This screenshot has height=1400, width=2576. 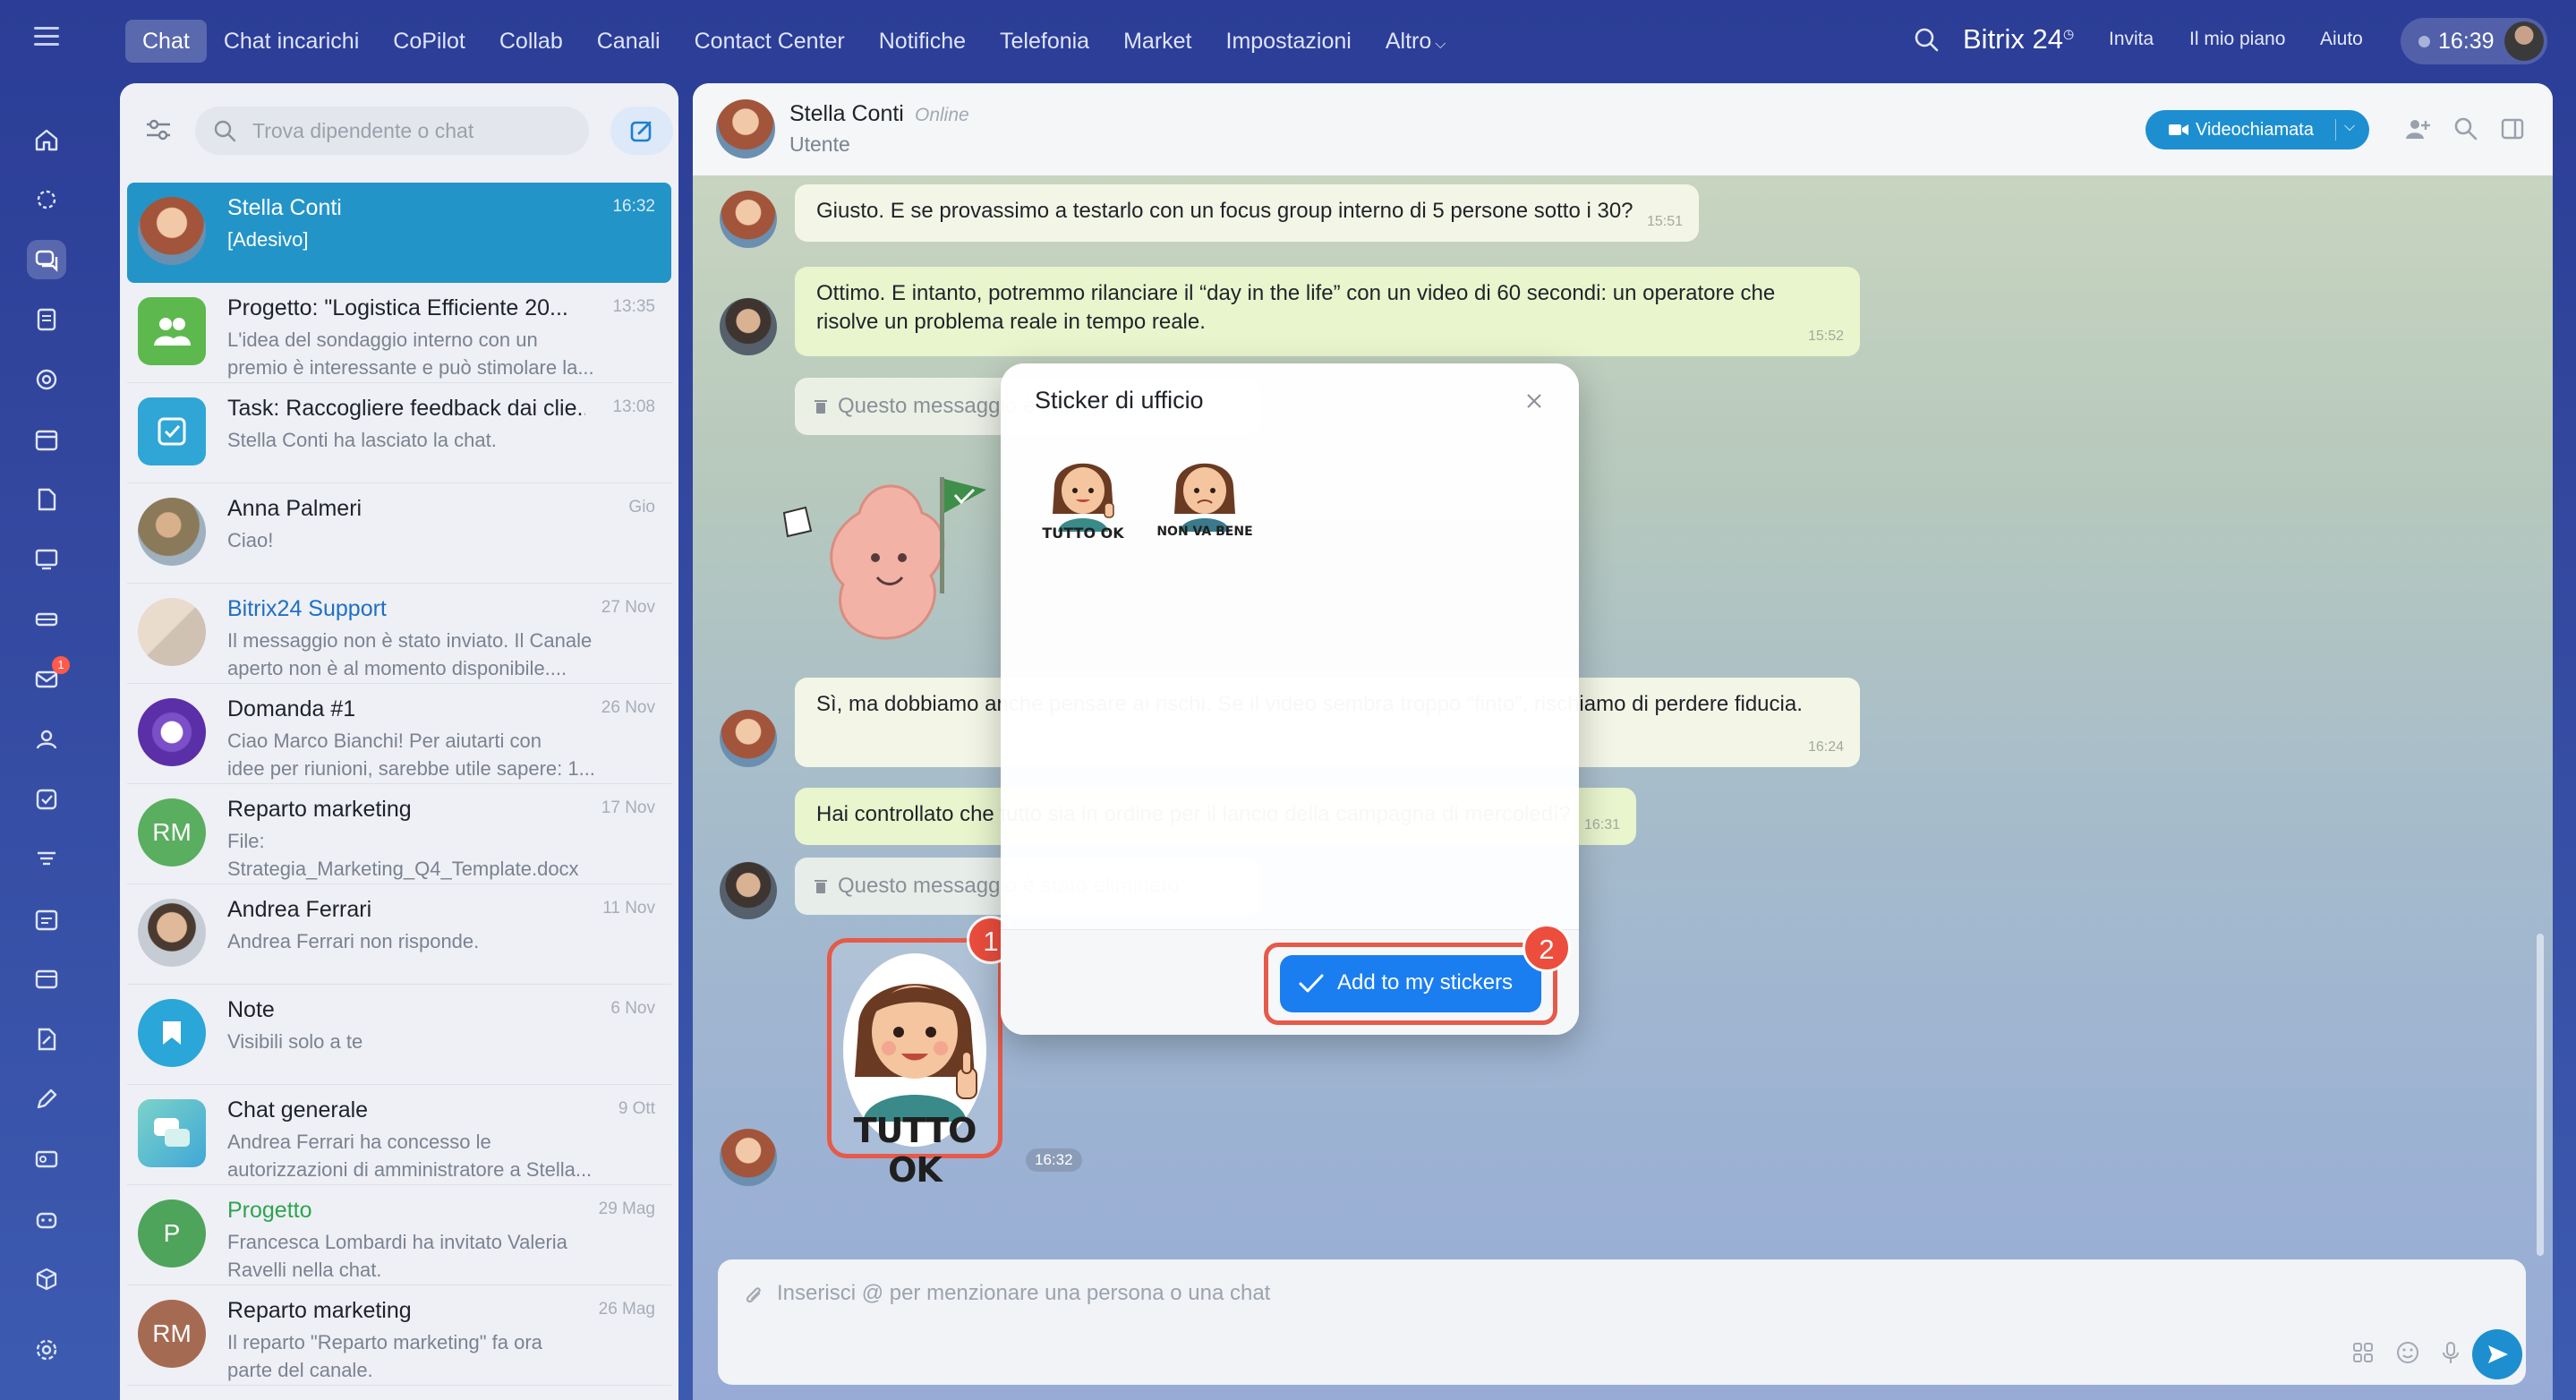 I want to click on home-icon, so click(x=46, y=140).